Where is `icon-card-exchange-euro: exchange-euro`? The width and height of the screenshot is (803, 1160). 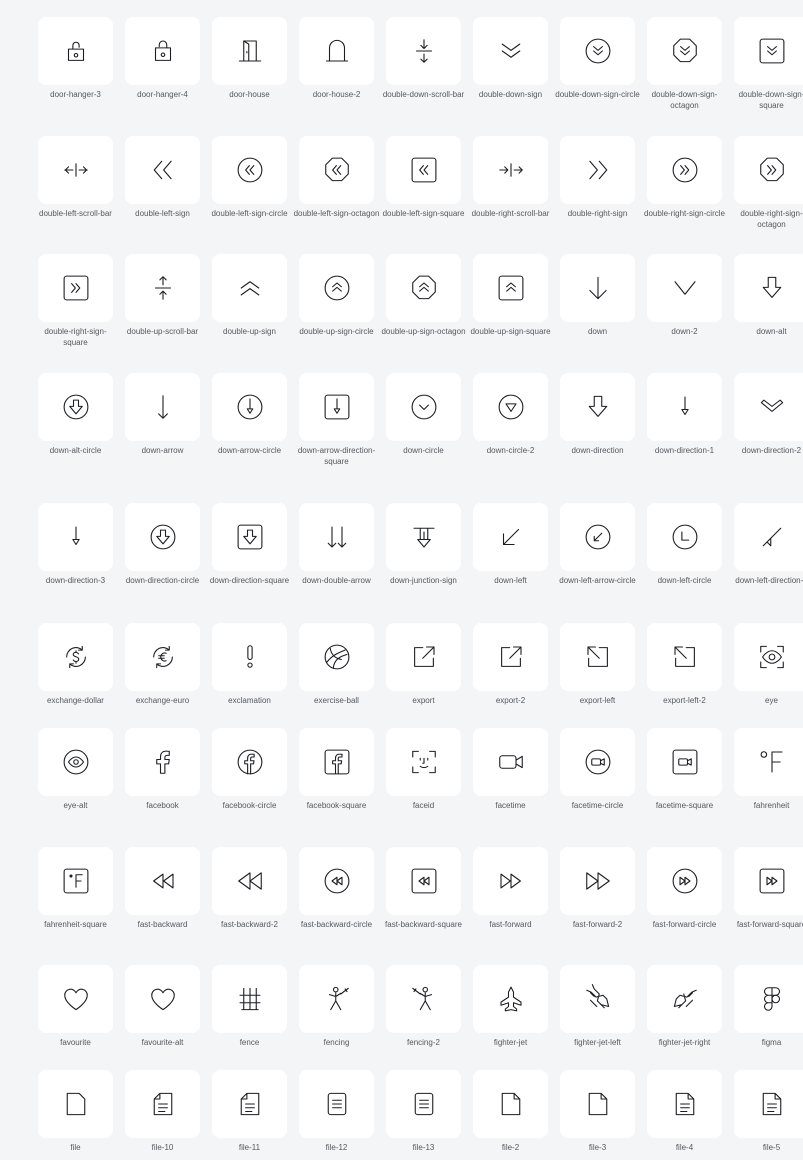
icon-card-exchange-euro: exchange-euro is located at coordinates (162, 664).